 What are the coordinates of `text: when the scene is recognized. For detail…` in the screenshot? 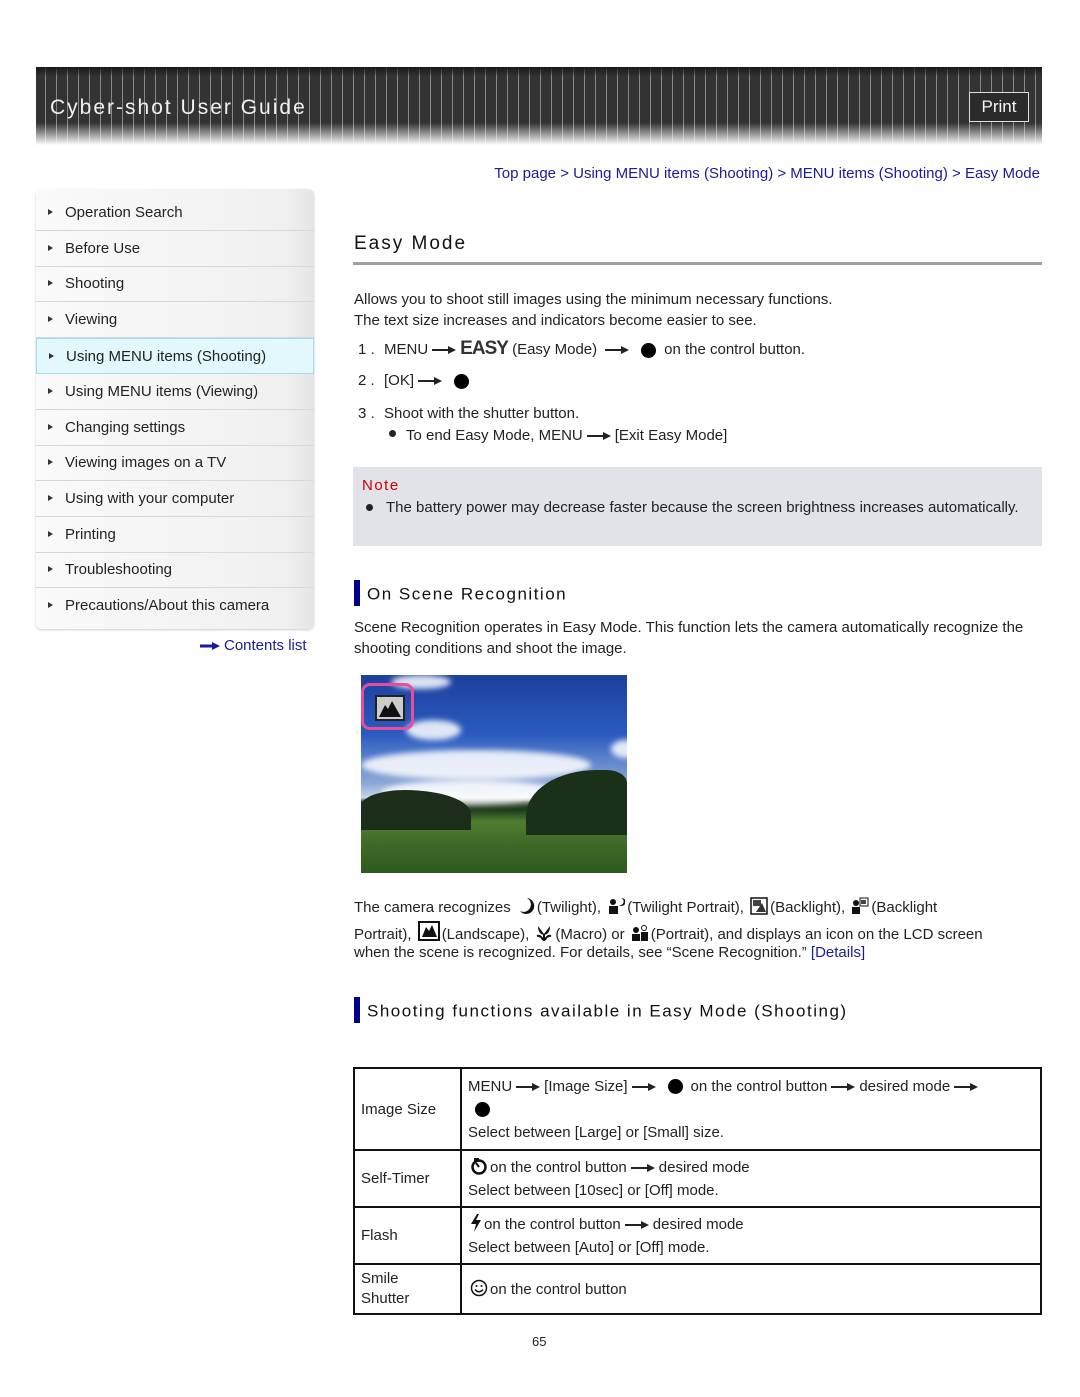 It's located at (580, 952).